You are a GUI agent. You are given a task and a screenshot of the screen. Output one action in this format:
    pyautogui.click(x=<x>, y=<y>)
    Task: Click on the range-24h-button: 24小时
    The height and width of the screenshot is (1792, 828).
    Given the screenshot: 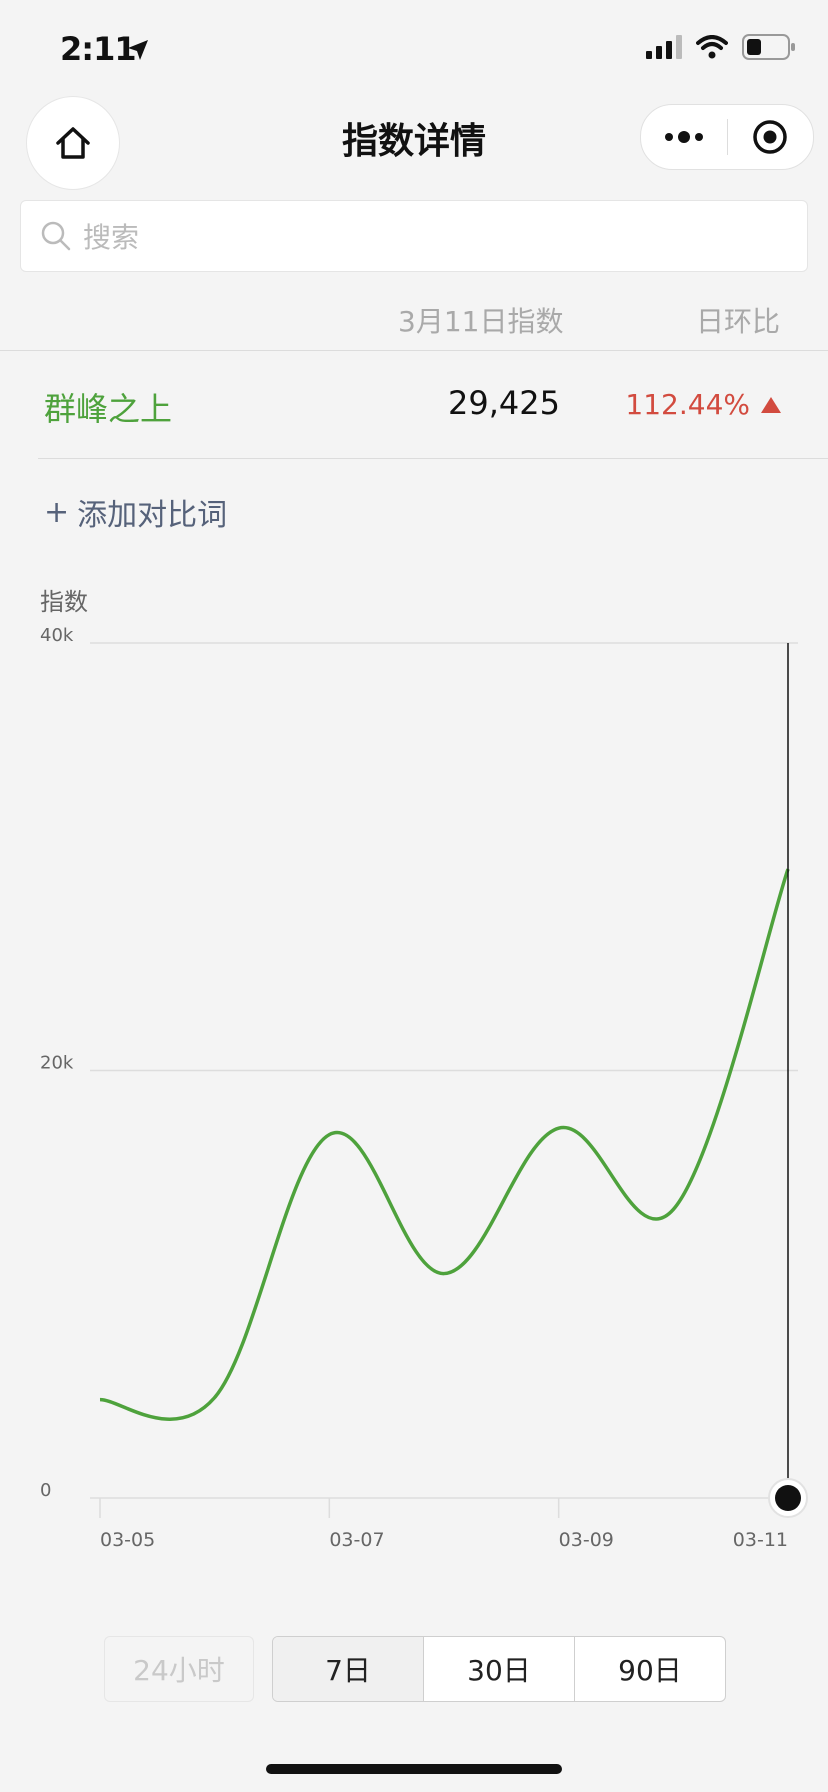 What is the action you would take?
    pyautogui.click(x=179, y=1669)
    